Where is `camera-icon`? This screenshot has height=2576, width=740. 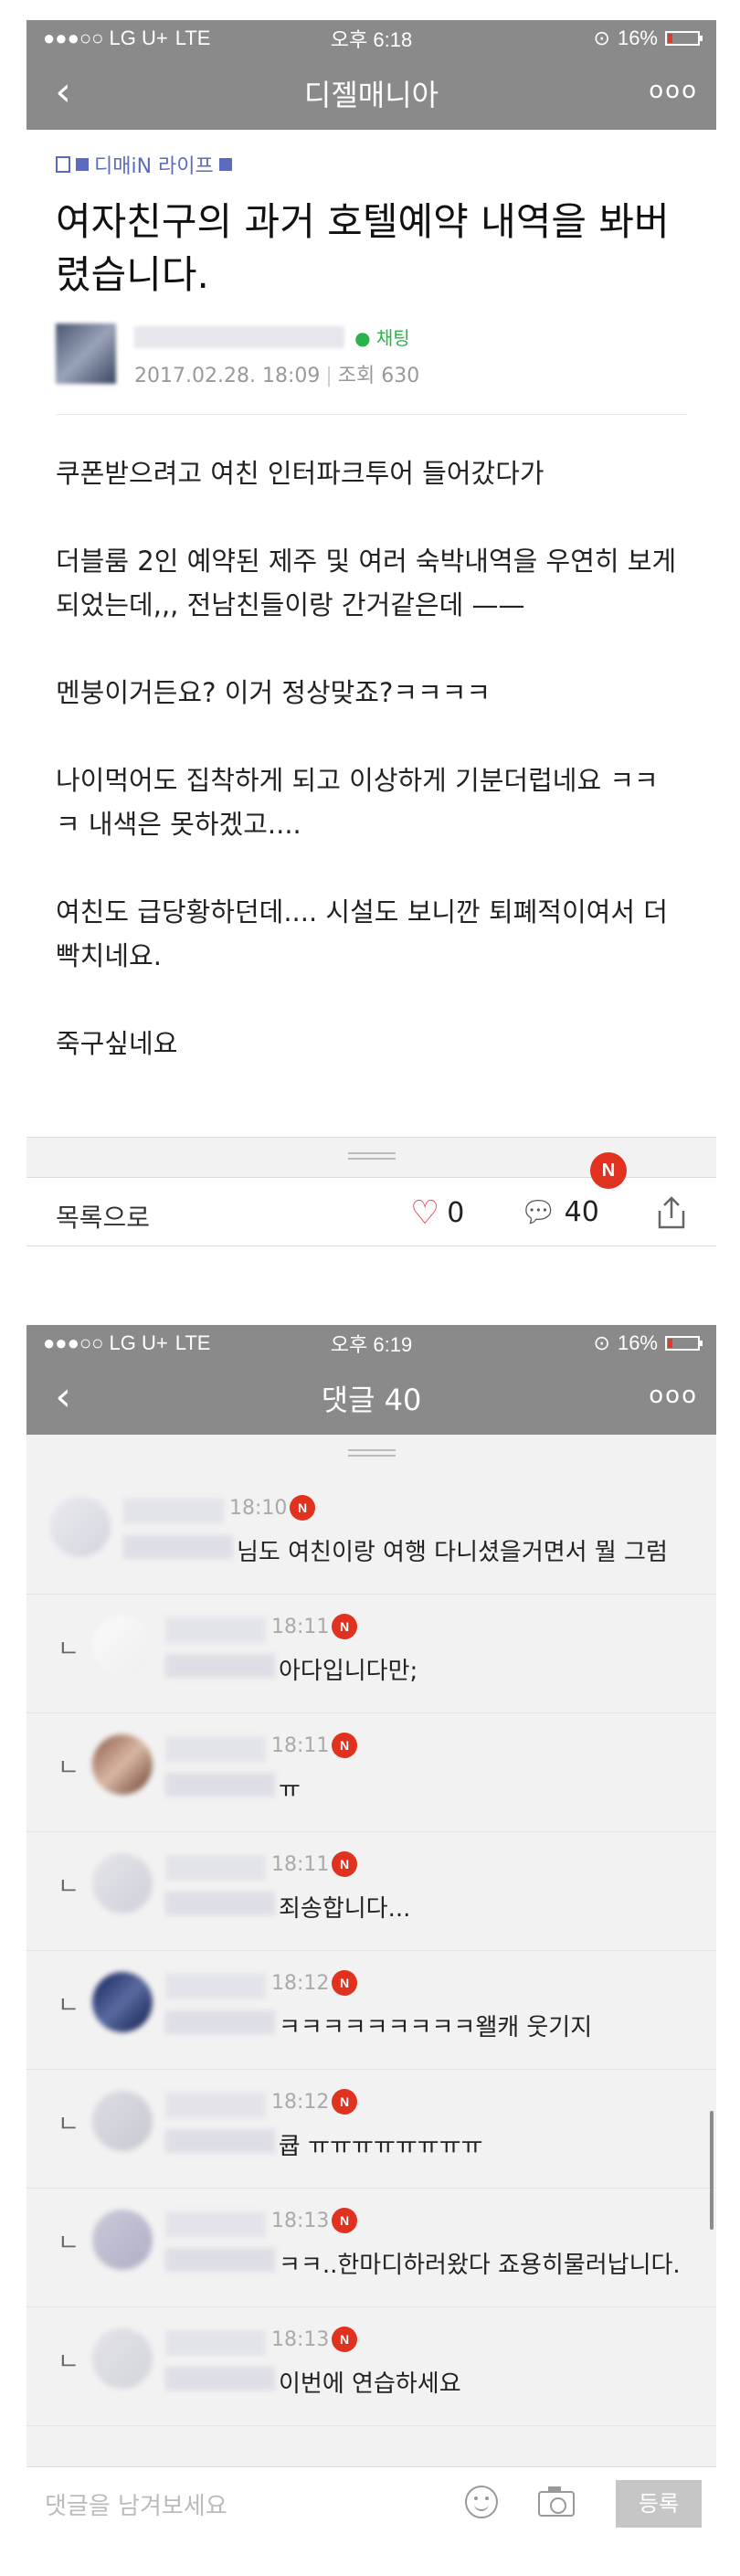
camera-icon is located at coordinates (556, 2501).